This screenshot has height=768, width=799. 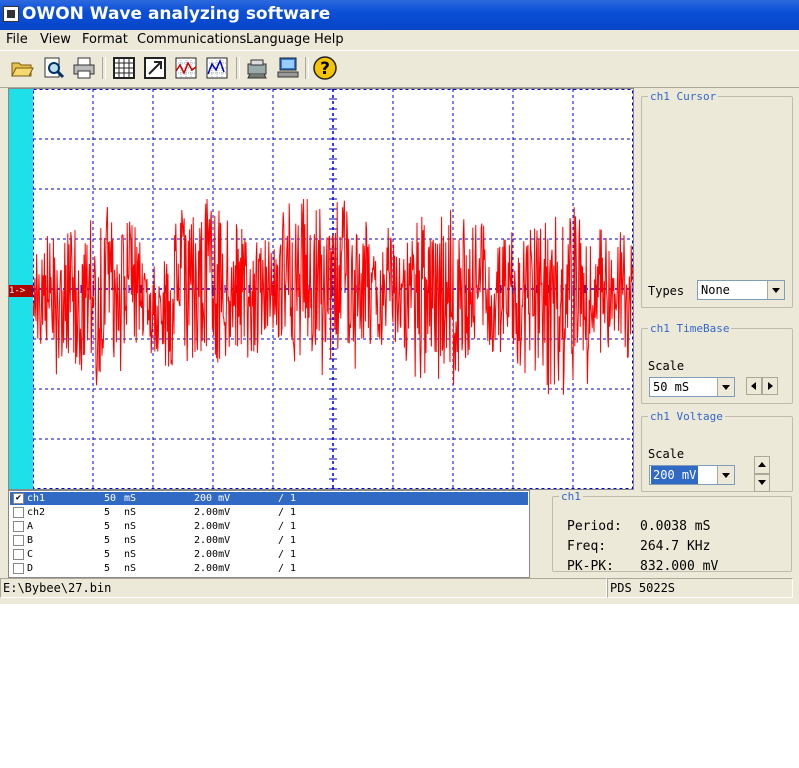 What do you see at coordinates (269, 554) in the screenshot?
I see `channel-row: C 5 nS 2.00mV / 1` at bounding box center [269, 554].